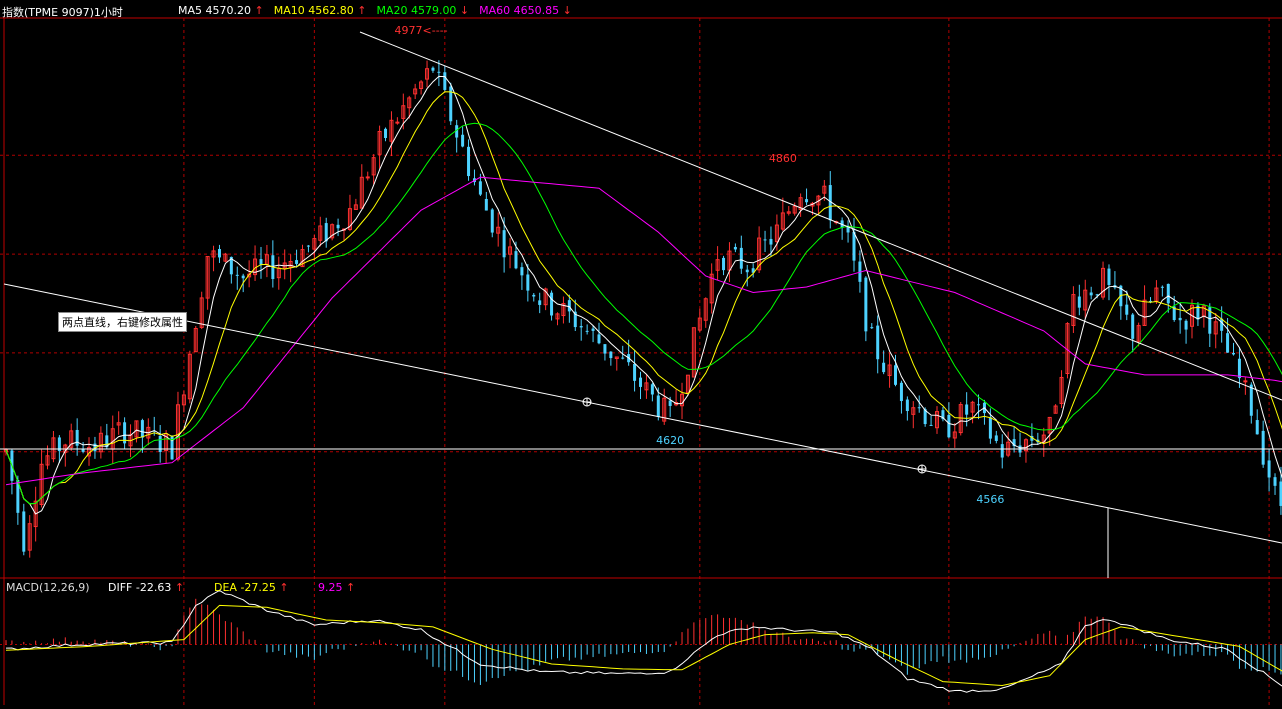 This screenshot has height=709, width=1282. Describe the element at coordinates (62, 12) in the screenshot. I see `symbol-label: 指数(TPME 9097)1小时` at that location.